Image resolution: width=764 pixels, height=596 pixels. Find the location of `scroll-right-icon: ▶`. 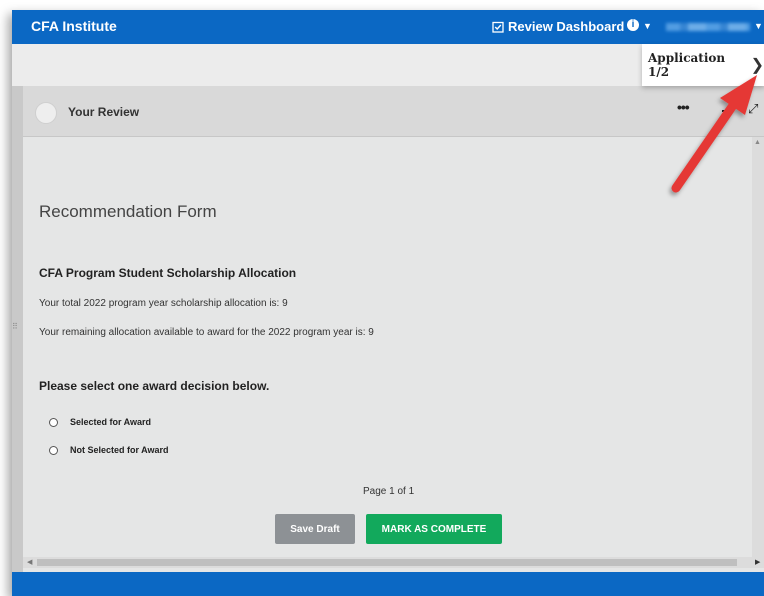

scroll-right-icon: ▶ is located at coordinates (757, 562).